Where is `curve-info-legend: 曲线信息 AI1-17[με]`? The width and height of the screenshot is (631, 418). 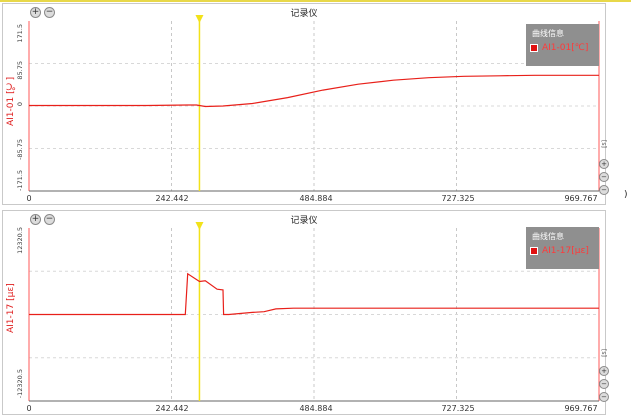
curve-info-legend: 曲线信息 AI1-17[με] is located at coordinates (562, 248).